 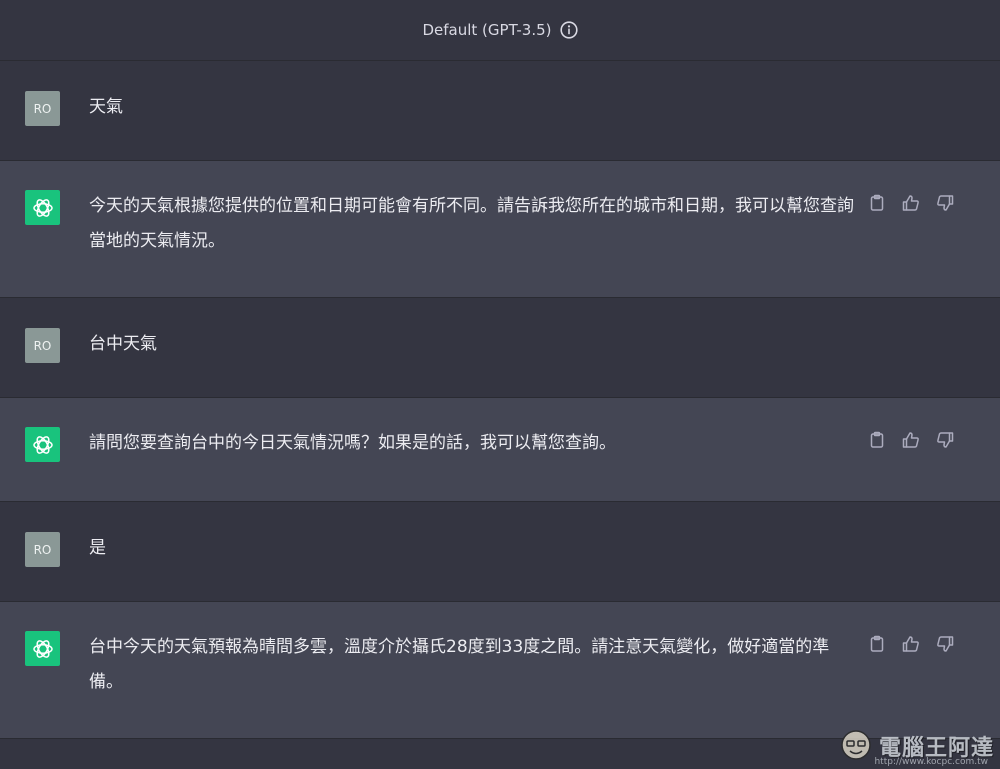 I want to click on user-message-row: RO 天氣, so click(x=500, y=111).